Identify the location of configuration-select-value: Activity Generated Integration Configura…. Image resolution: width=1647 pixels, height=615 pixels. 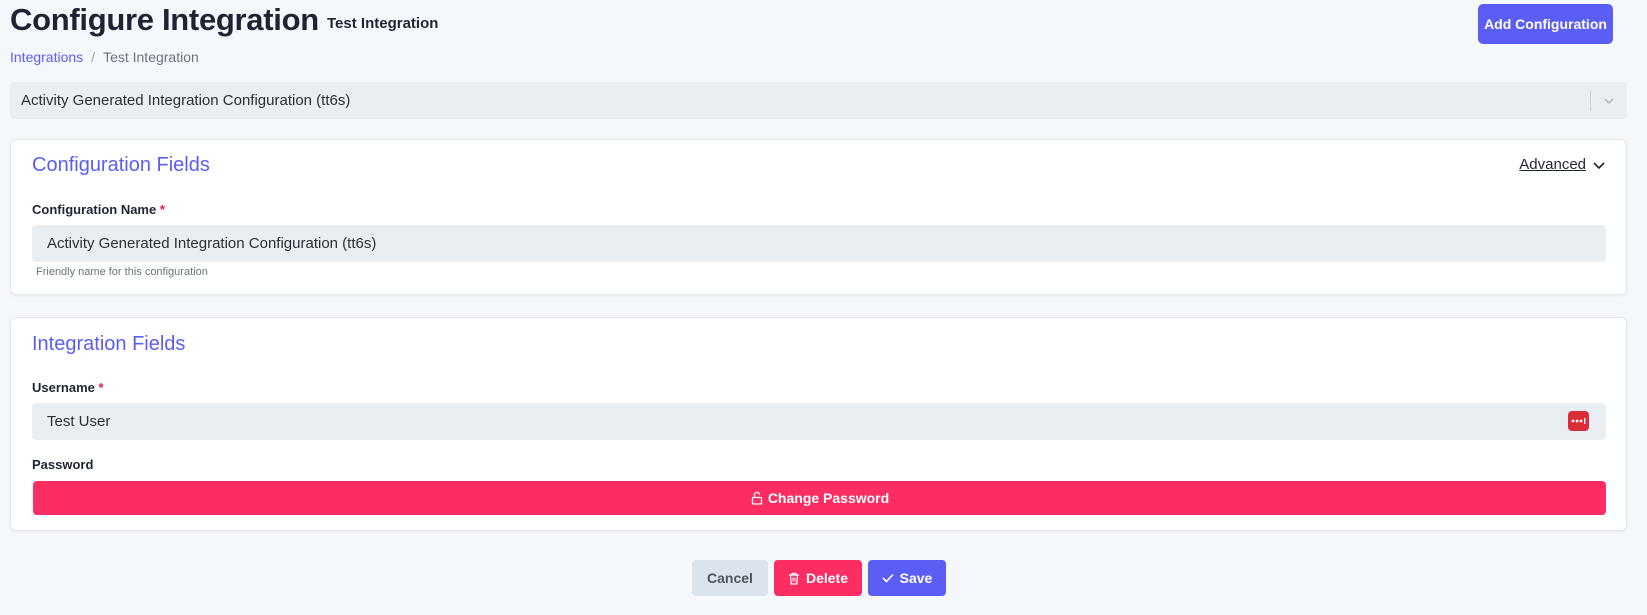
(186, 100).